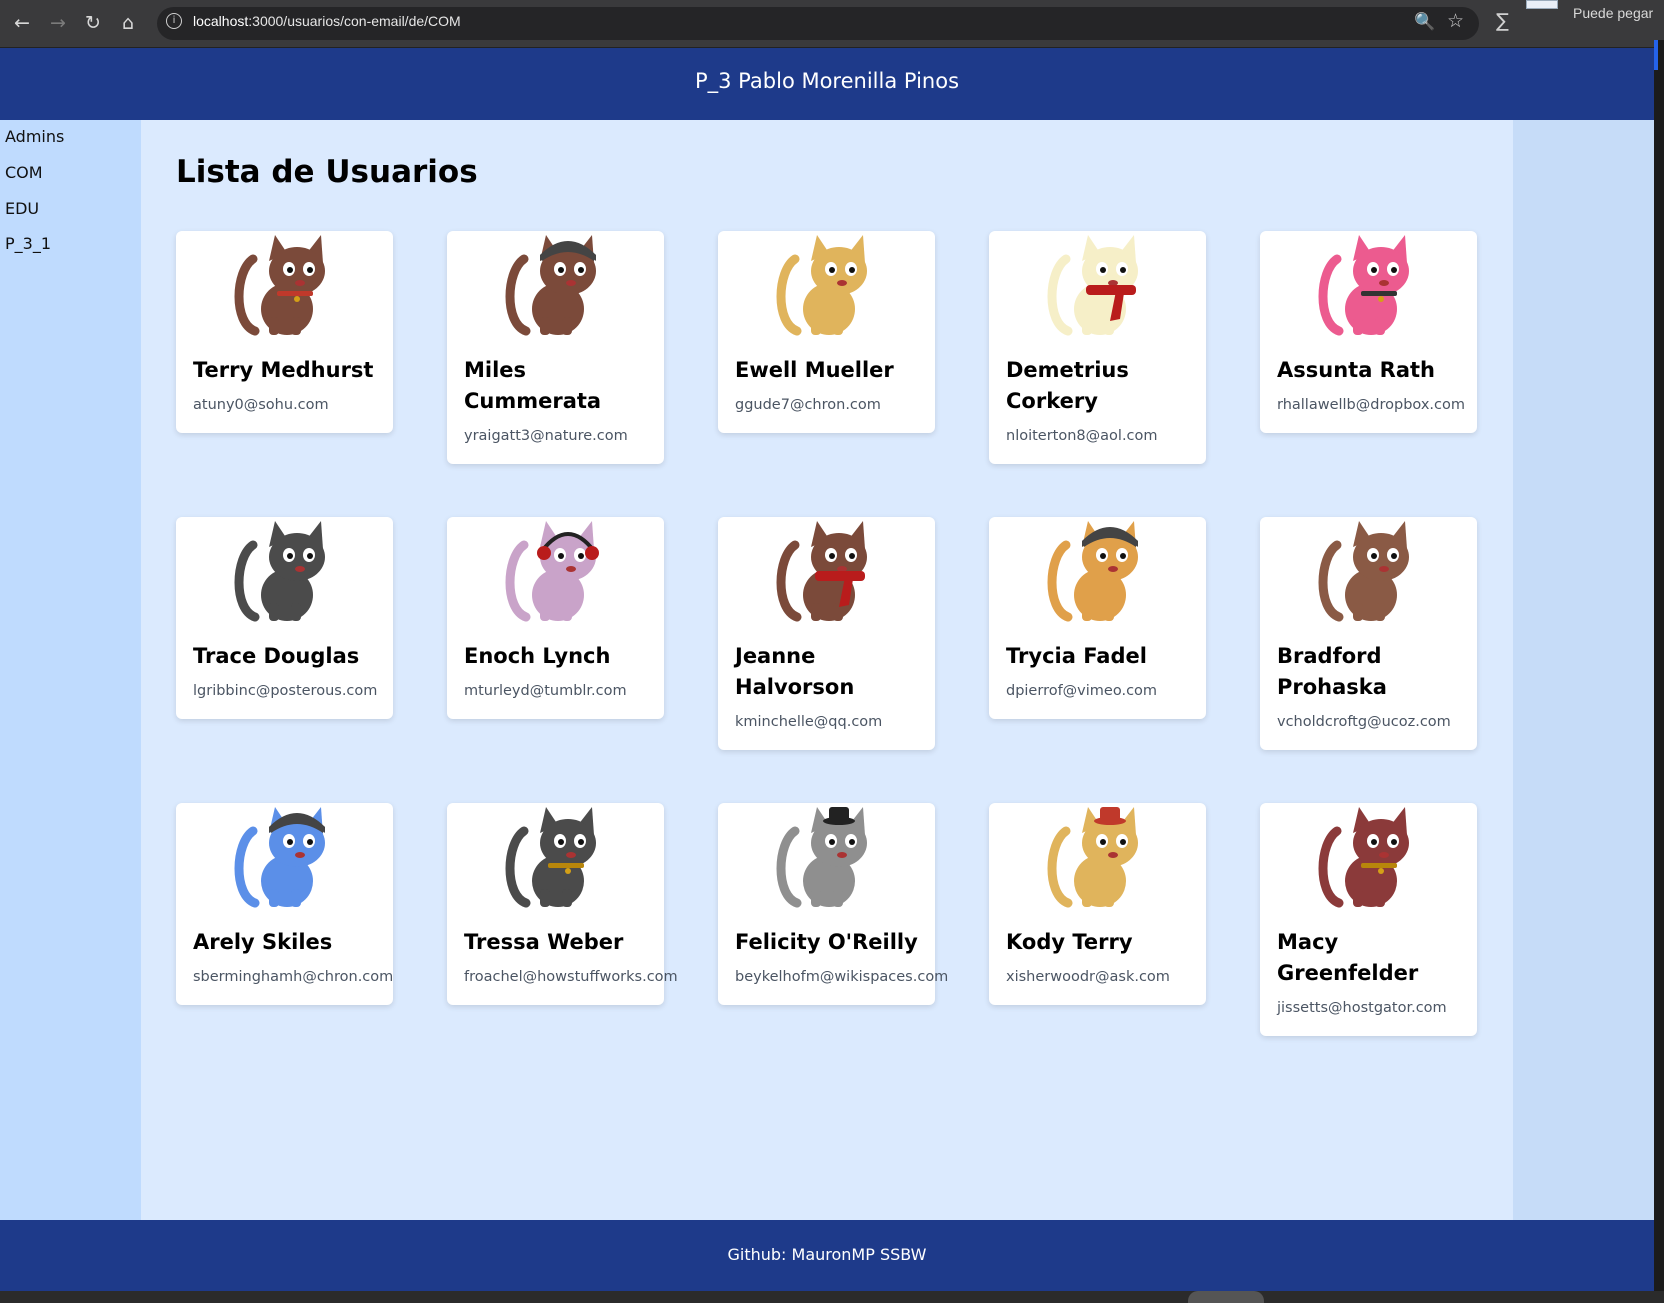 The width and height of the screenshot is (1664, 1303). I want to click on reload-icon: ↻, so click(93, 23).